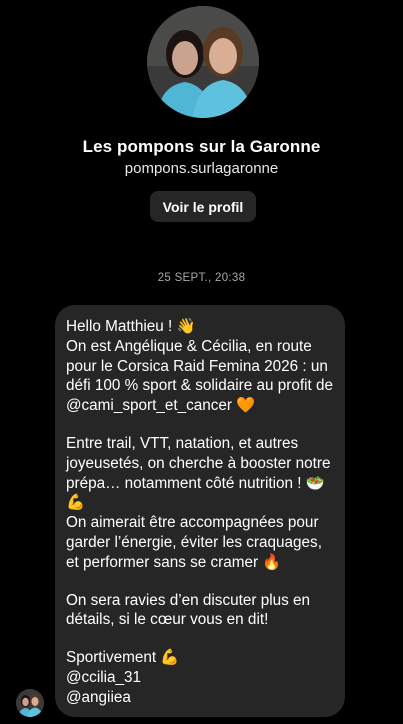 The image size is (403, 724). I want to click on sender-avatar, so click(30, 703).